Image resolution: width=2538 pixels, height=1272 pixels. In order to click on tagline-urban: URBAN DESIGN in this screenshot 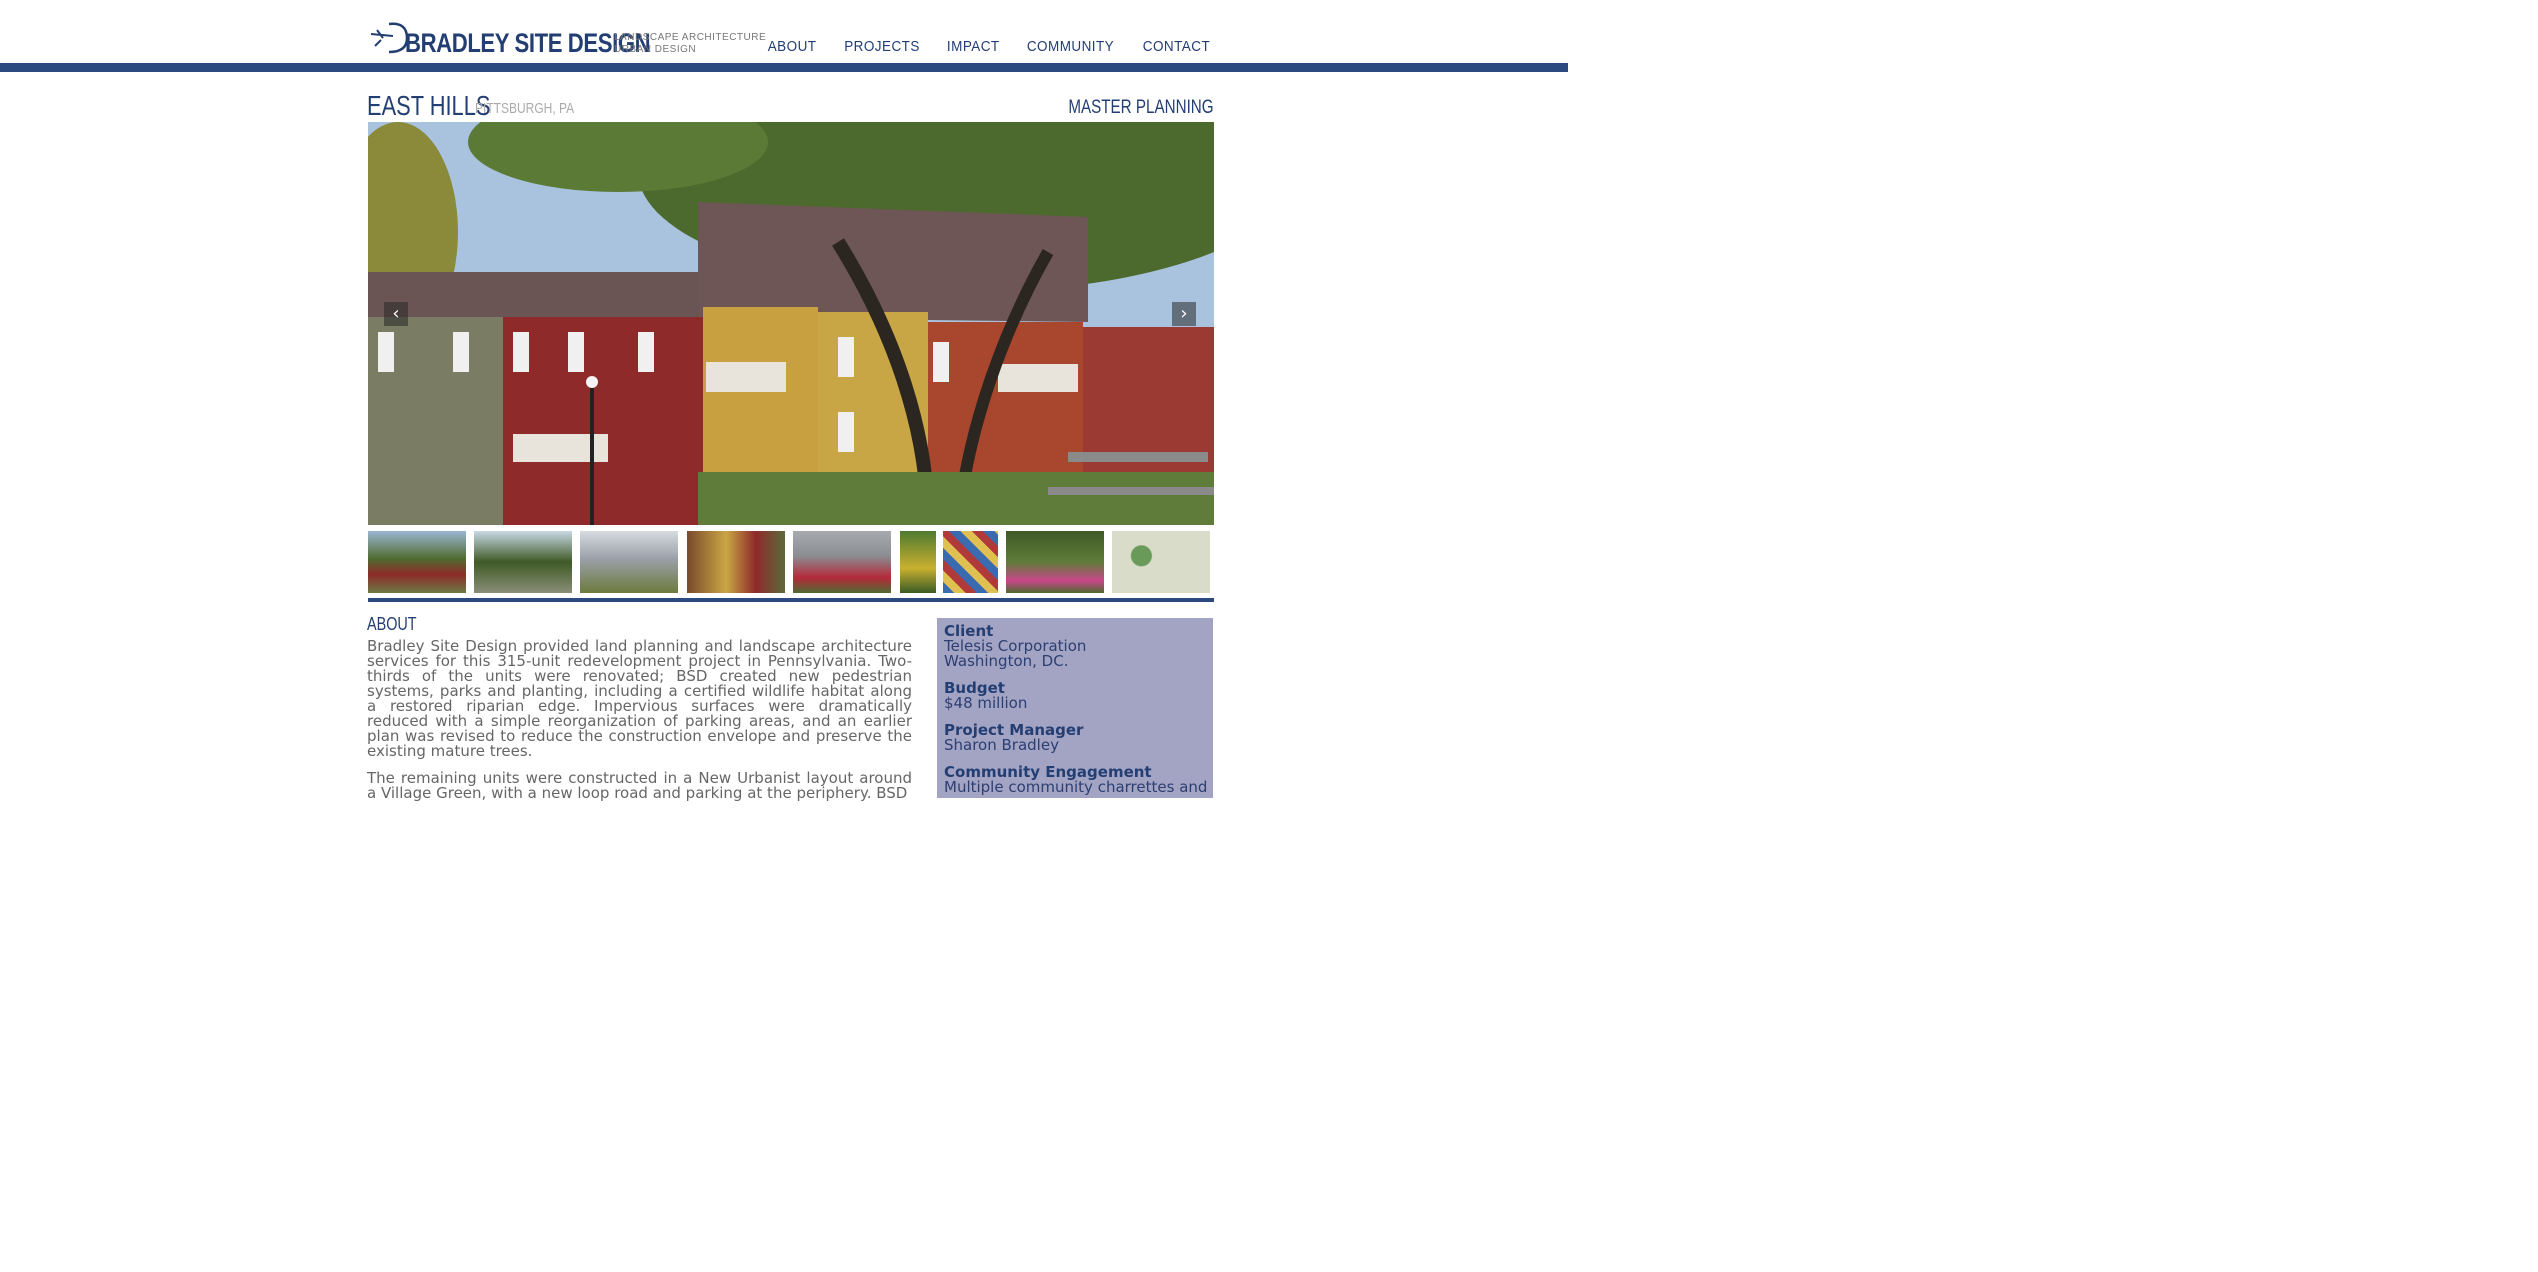, I will do `click(655, 49)`.